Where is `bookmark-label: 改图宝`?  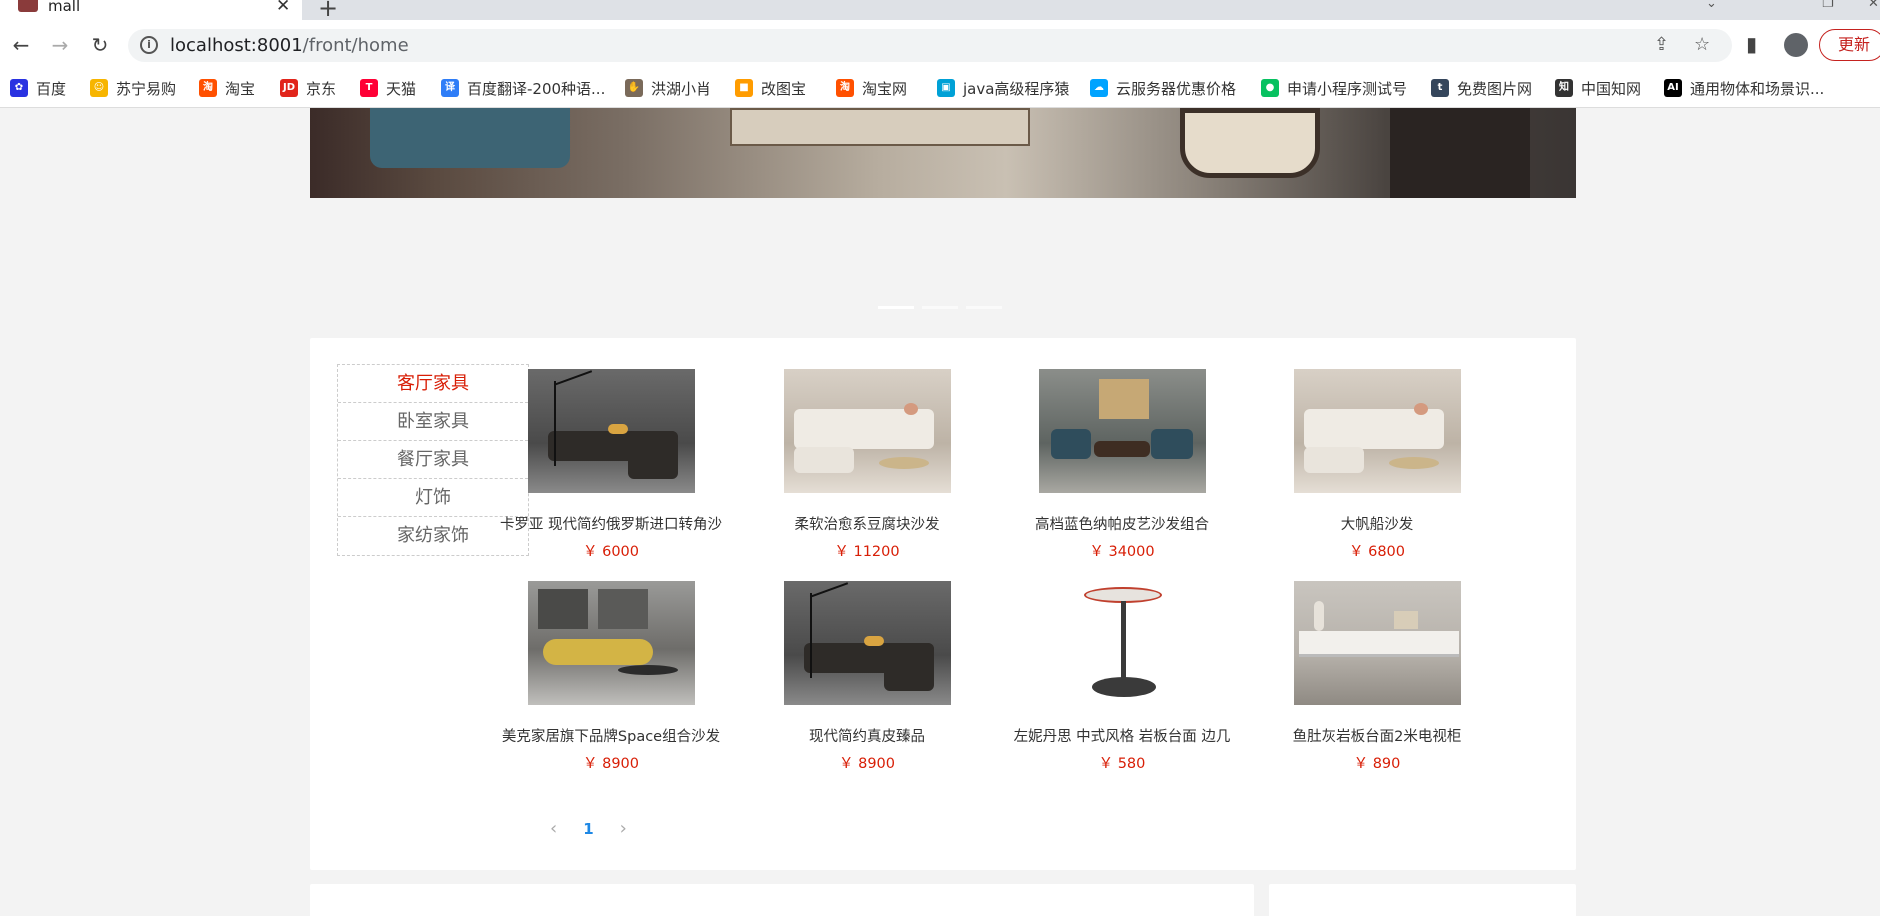 bookmark-label: 改图宝 is located at coordinates (784, 88).